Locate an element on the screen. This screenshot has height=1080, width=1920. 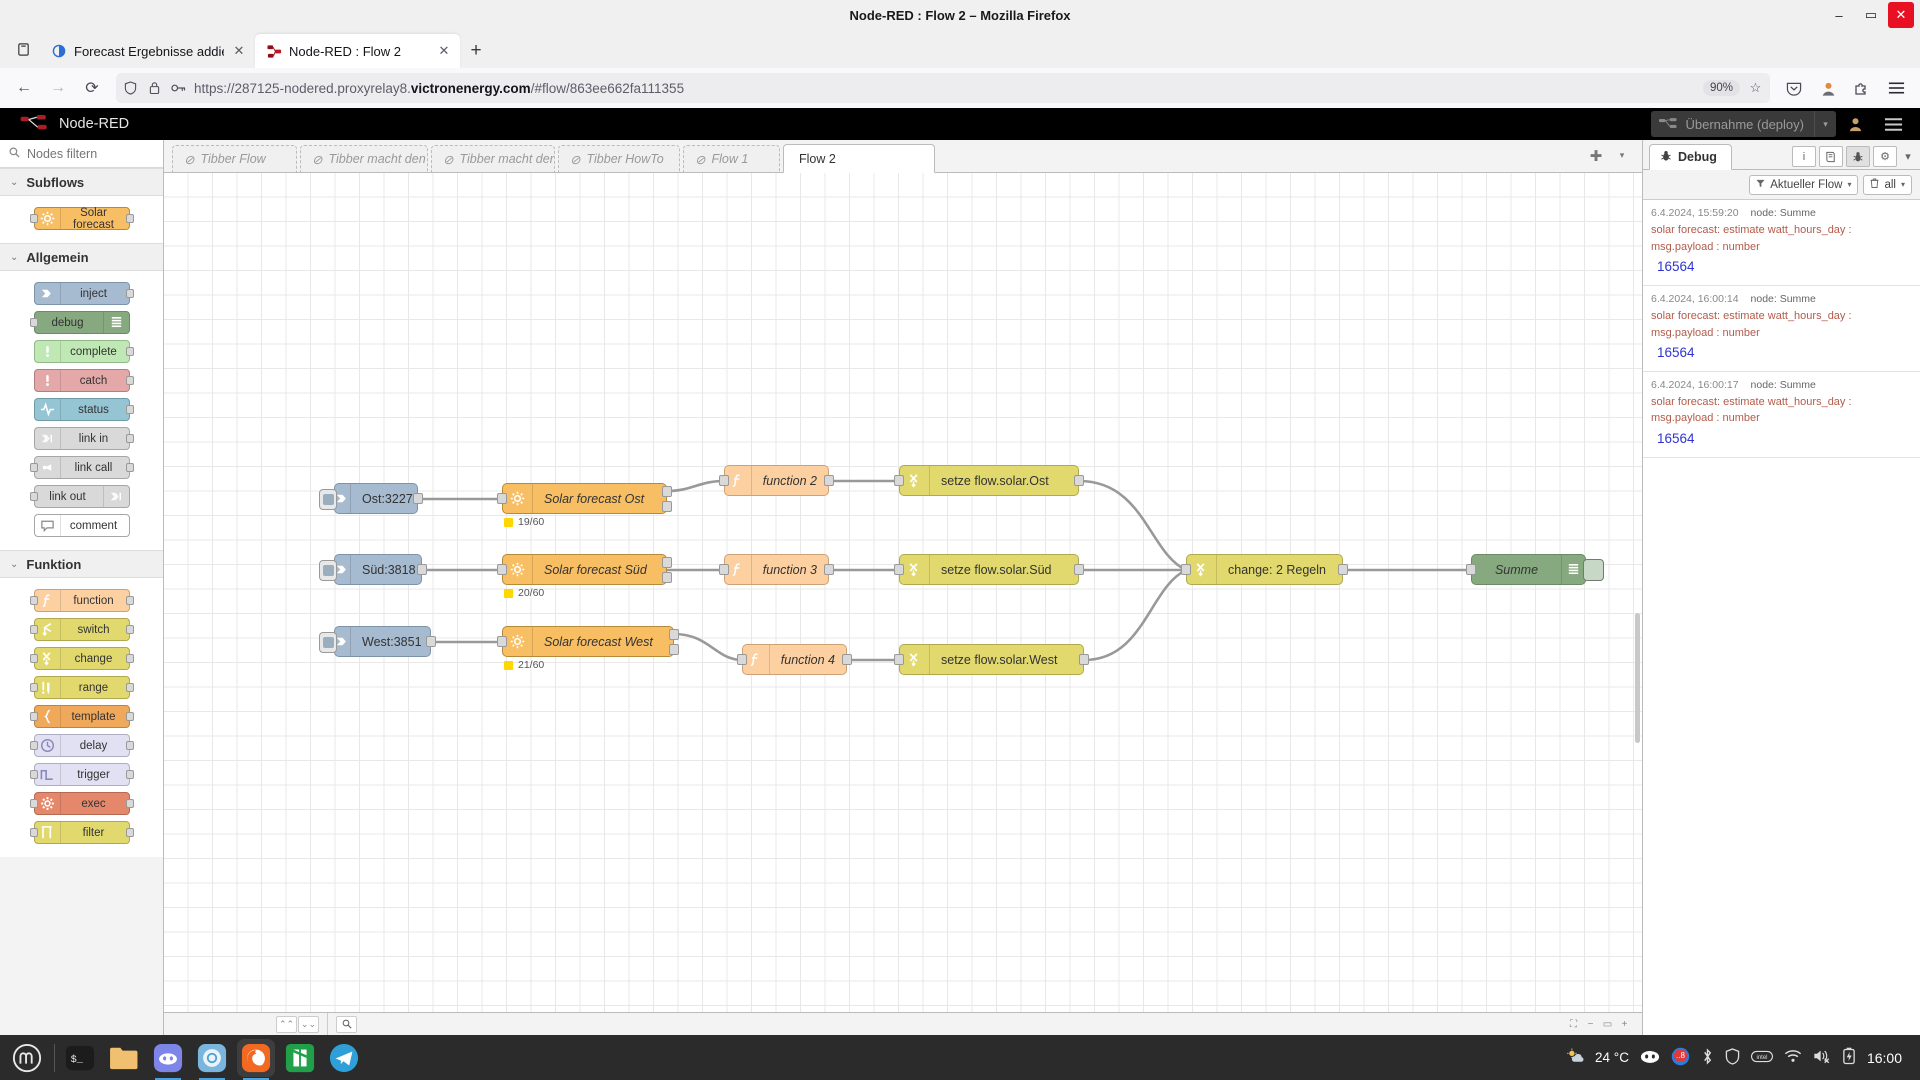
bookmark-star-icon: ☆ is located at coordinates (1755, 88).